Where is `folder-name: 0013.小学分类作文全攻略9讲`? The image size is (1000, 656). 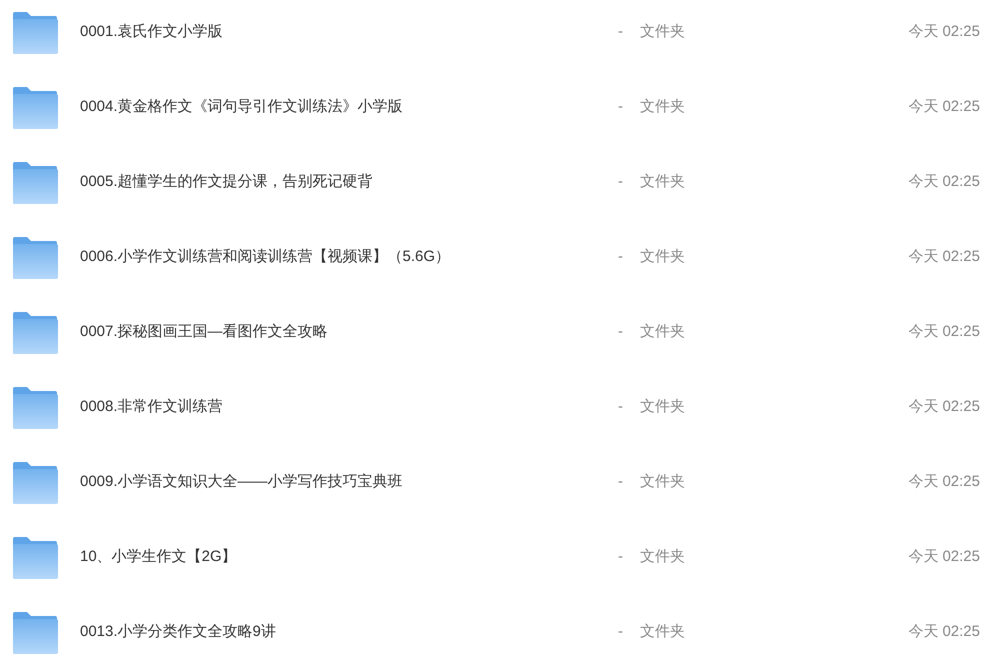
folder-name: 0013.小学分类作文全攻略9讲 is located at coordinates (178, 632).